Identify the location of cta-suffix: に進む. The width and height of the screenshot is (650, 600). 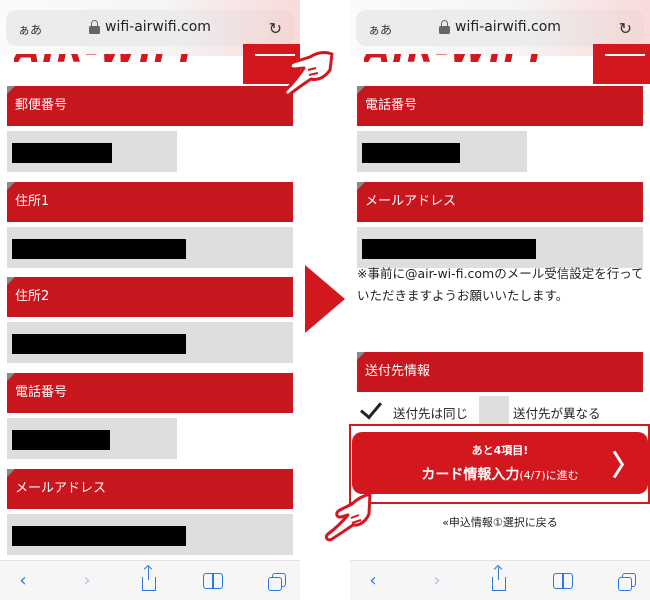
(562, 475).